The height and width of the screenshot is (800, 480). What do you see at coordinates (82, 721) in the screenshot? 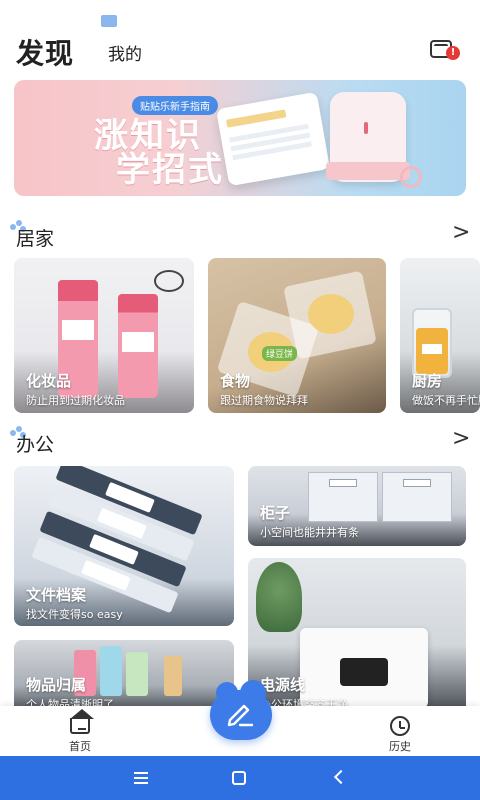
I see `home-icon` at bounding box center [82, 721].